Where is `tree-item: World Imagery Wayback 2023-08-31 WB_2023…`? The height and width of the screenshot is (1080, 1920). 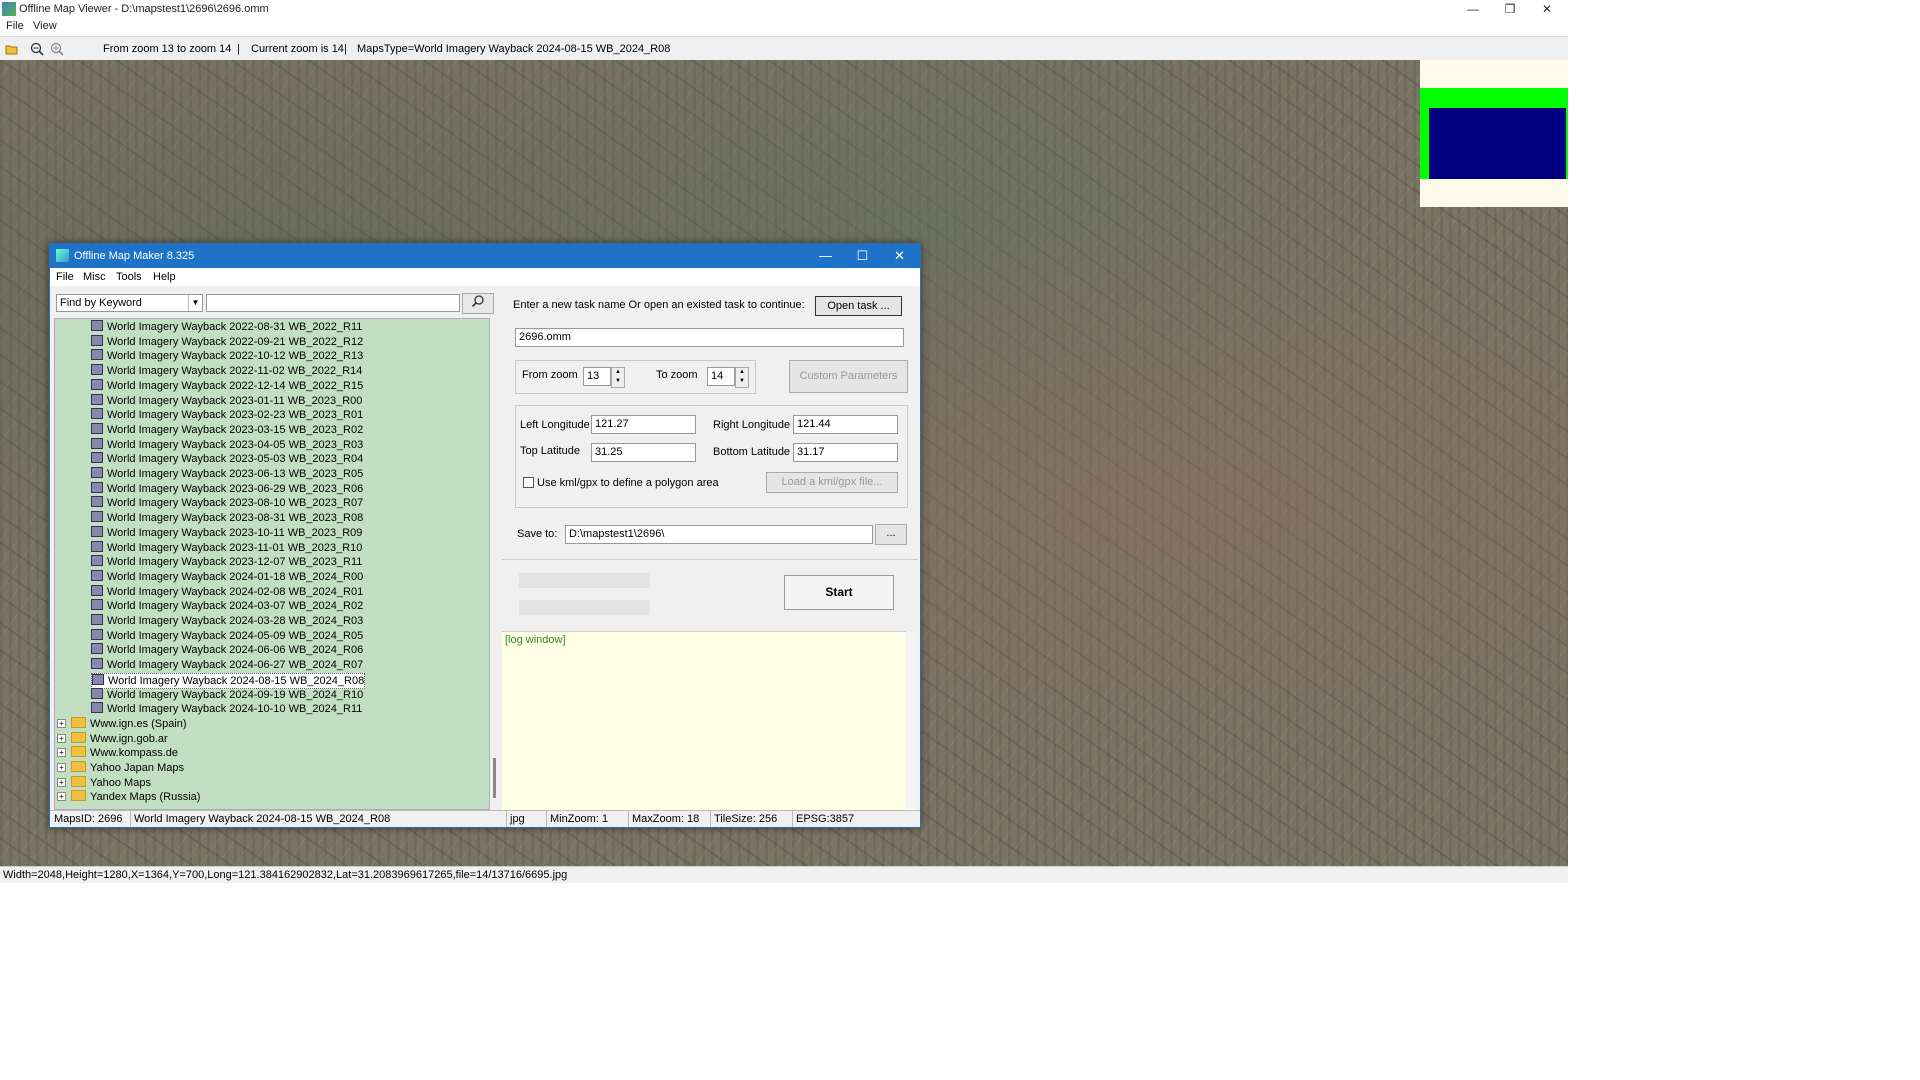
tree-item: World Imagery Wayback 2023-08-31 WB_2023… is located at coordinates (227, 518).